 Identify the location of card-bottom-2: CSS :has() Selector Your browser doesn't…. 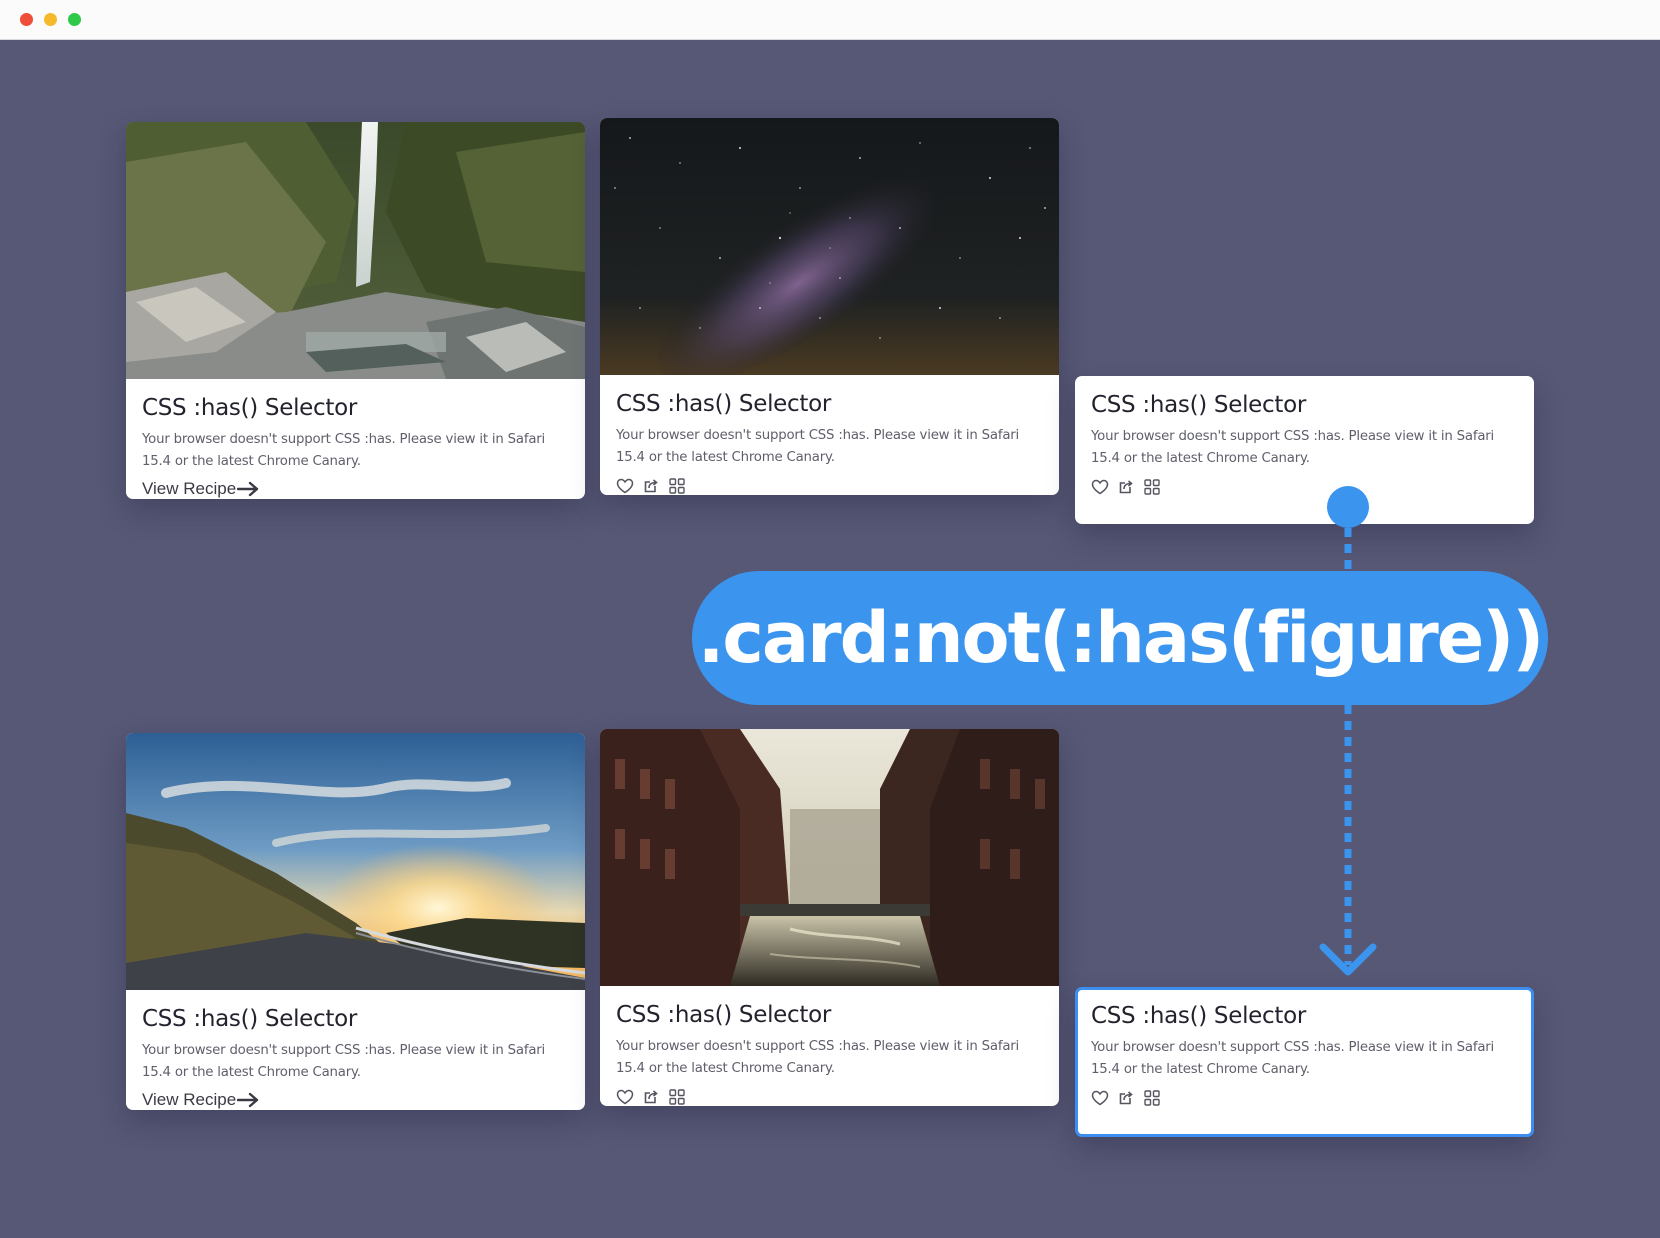
(829, 917).